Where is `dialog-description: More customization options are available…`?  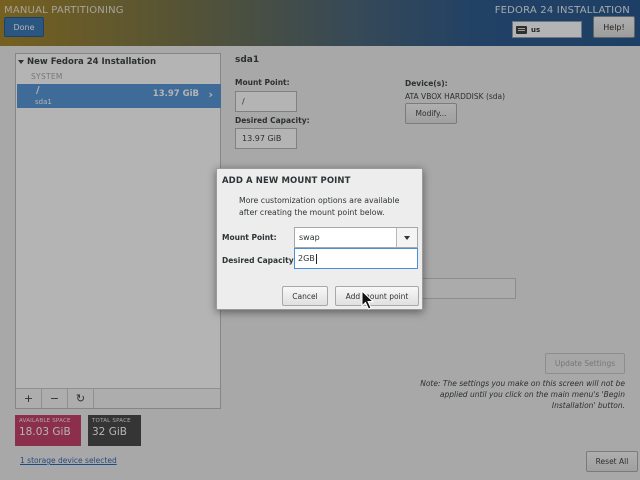 dialog-description: More customization options are available… is located at coordinates (319, 206).